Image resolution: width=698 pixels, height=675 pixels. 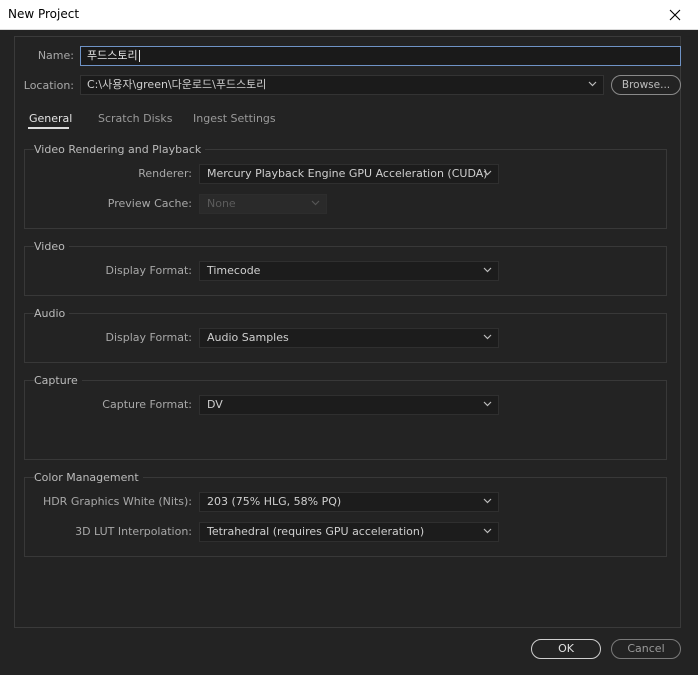 What do you see at coordinates (112, 55) in the screenshot?
I see `name-value: 푸드스토리` at bounding box center [112, 55].